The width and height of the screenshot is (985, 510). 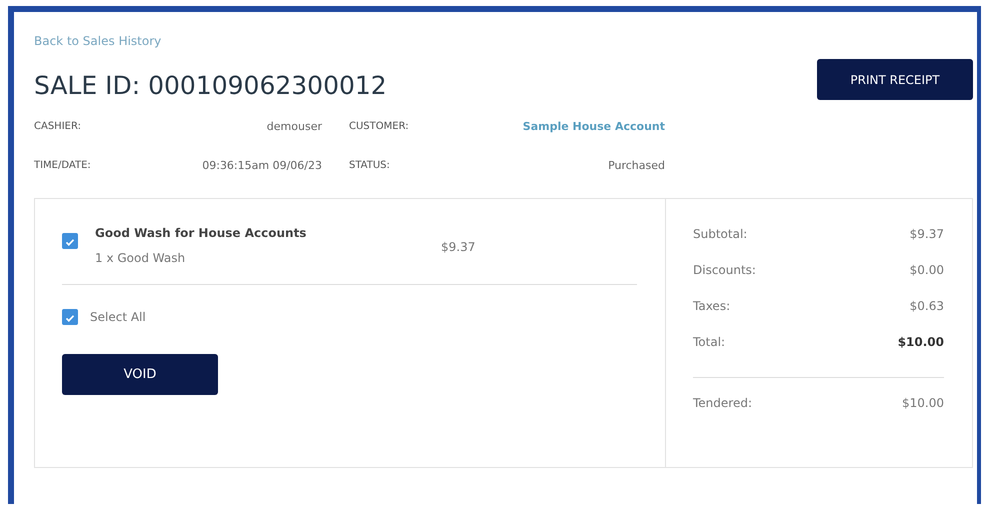 What do you see at coordinates (711, 307) in the screenshot?
I see `summary-label: Taxes:` at bounding box center [711, 307].